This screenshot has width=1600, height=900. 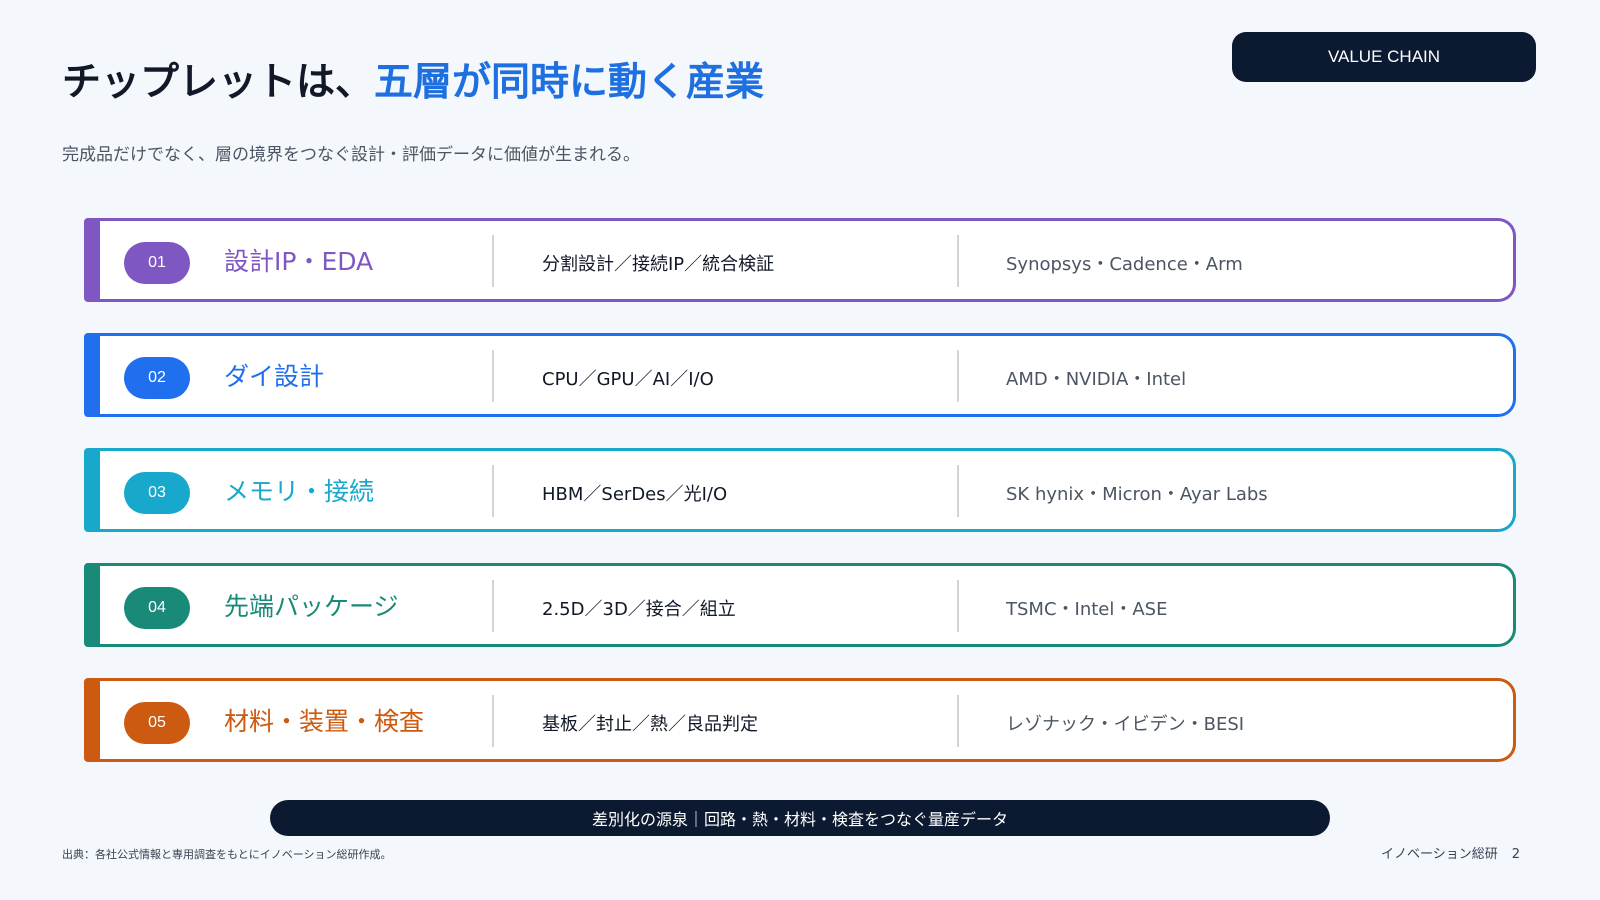 I want to click on layer-number-badge: 04, so click(x=157, y=608).